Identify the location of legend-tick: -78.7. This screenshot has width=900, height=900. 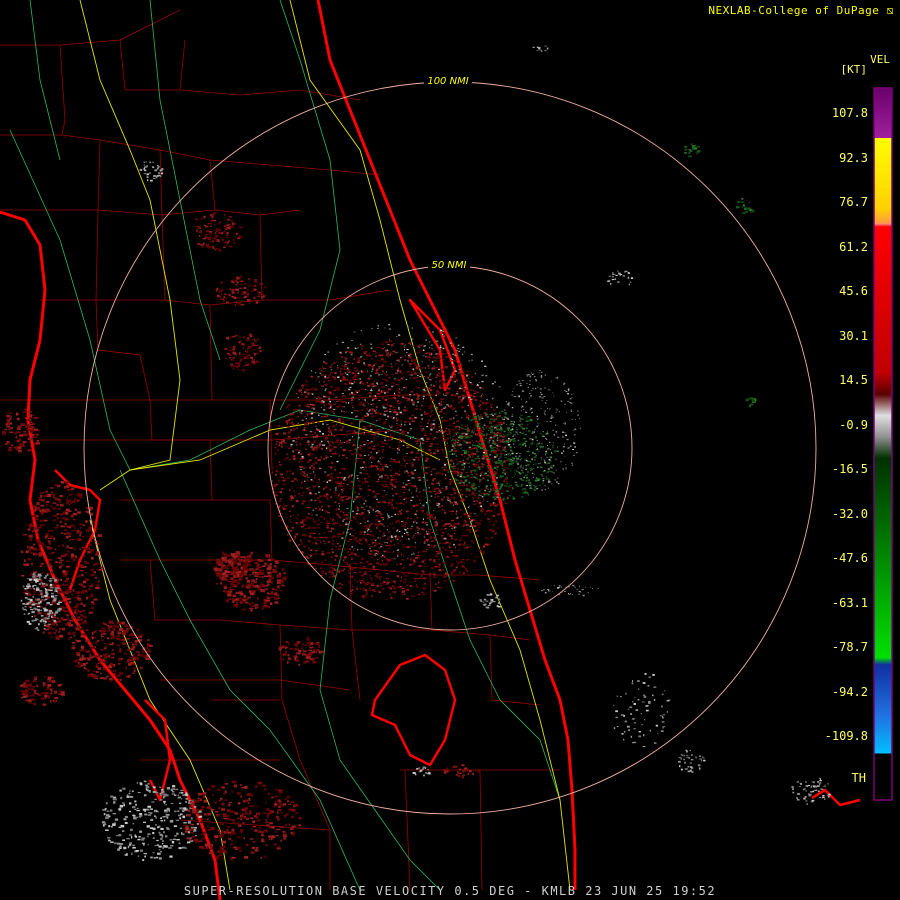
(849, 647).